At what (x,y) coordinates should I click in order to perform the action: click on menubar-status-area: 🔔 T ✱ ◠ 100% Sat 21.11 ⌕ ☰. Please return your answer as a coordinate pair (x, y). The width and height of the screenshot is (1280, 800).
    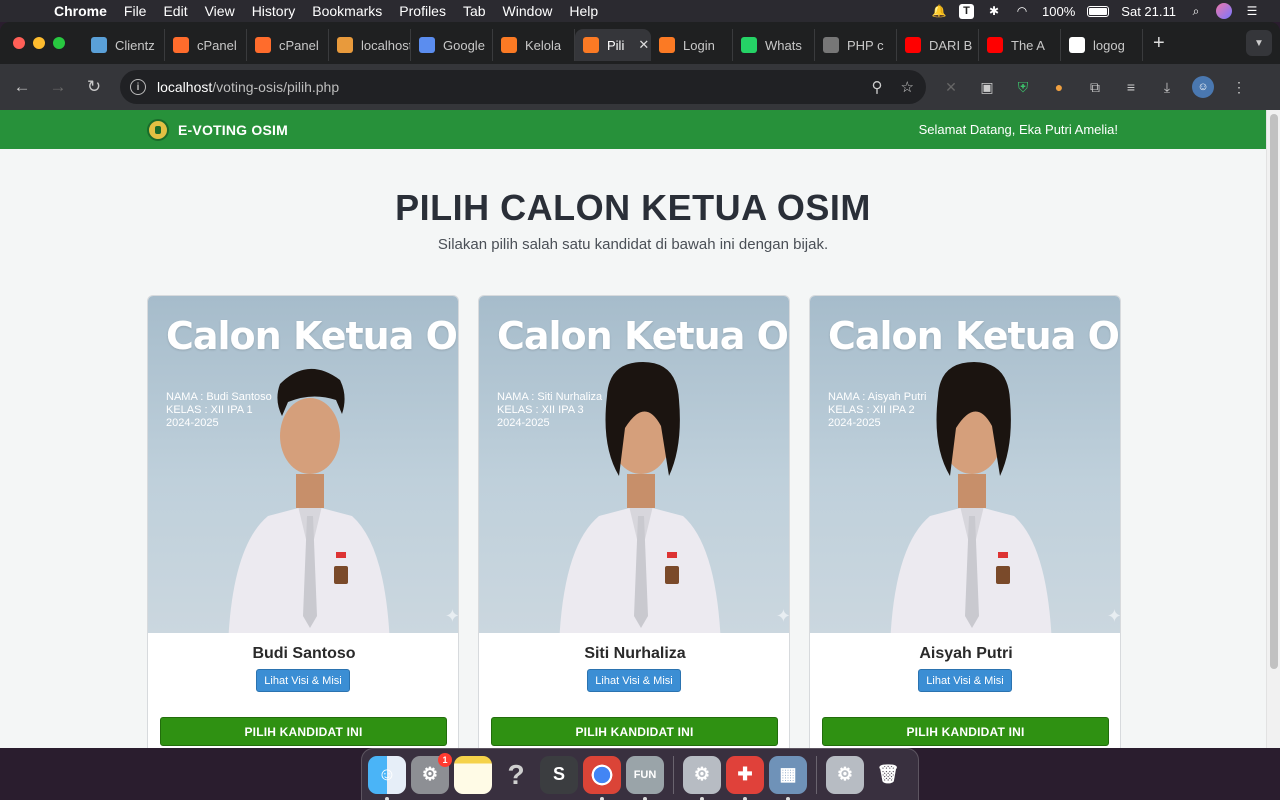
    Looking at the image, I should click on (1095, 11).